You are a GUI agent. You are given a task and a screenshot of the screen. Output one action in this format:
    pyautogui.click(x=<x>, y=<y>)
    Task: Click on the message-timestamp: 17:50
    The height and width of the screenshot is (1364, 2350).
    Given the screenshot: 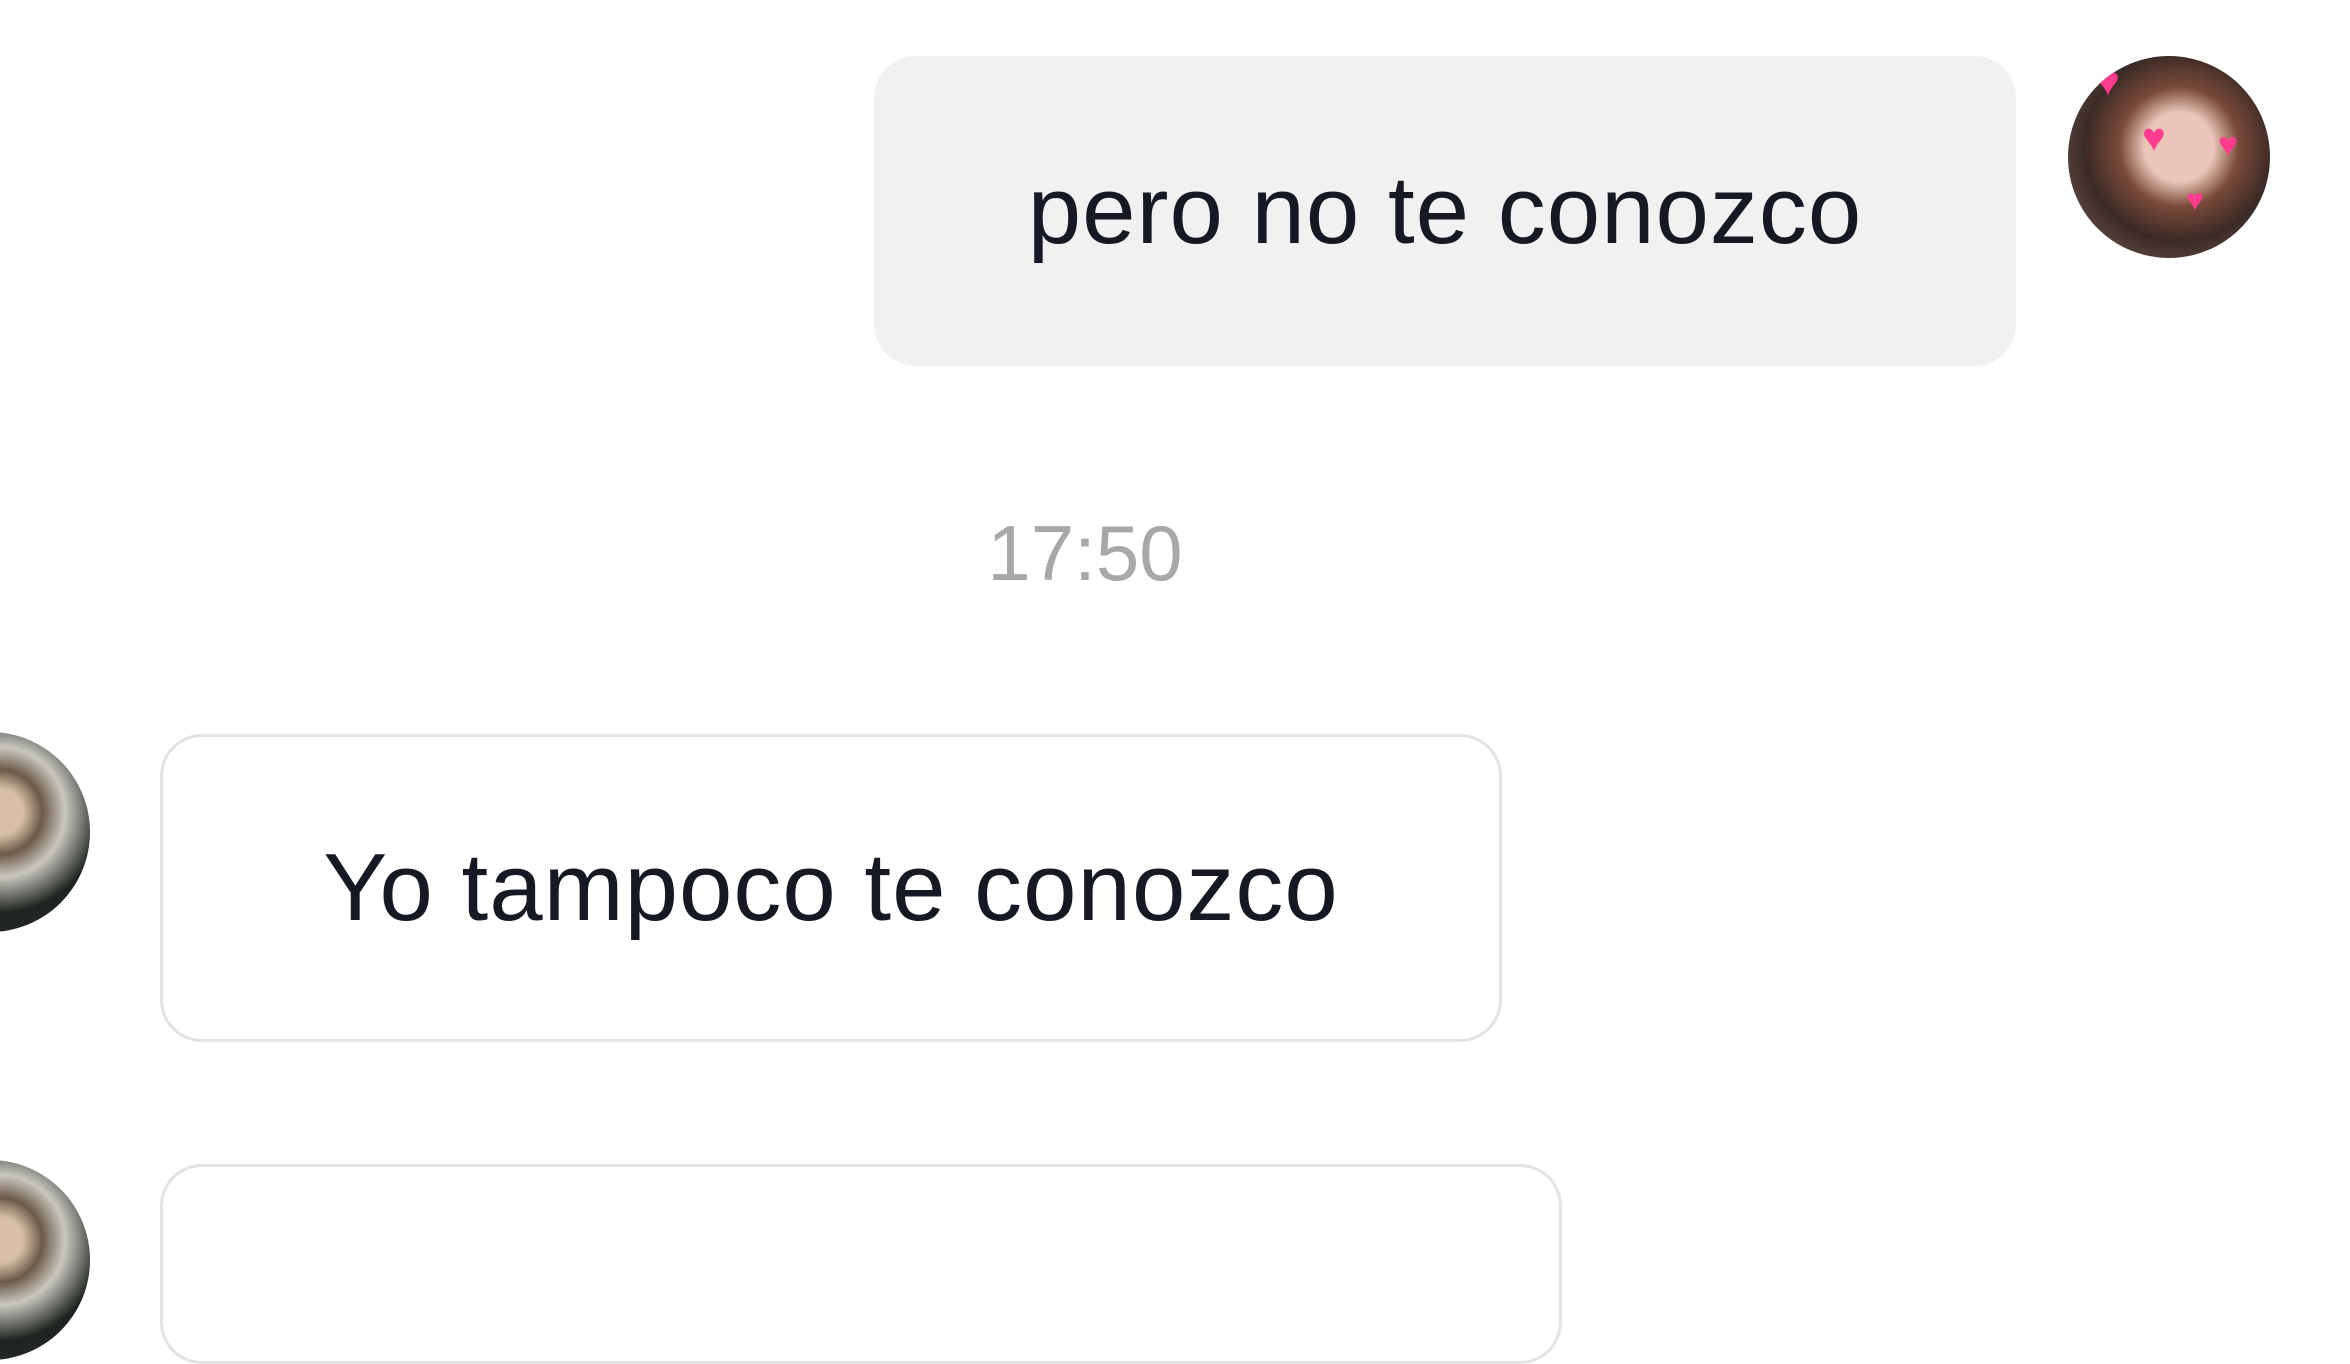 What is the action you would take?
    pyautogui.click(x=1085, y=553)
    